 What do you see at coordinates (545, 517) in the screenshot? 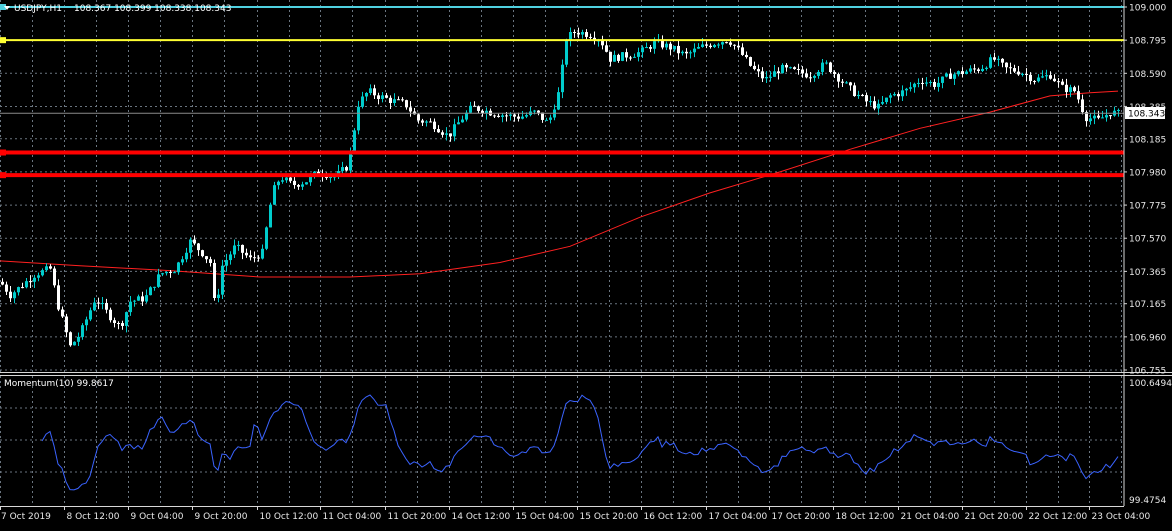
I see `time-tick-label: 15 Oct 04:00` at bounding box center [545, 517].